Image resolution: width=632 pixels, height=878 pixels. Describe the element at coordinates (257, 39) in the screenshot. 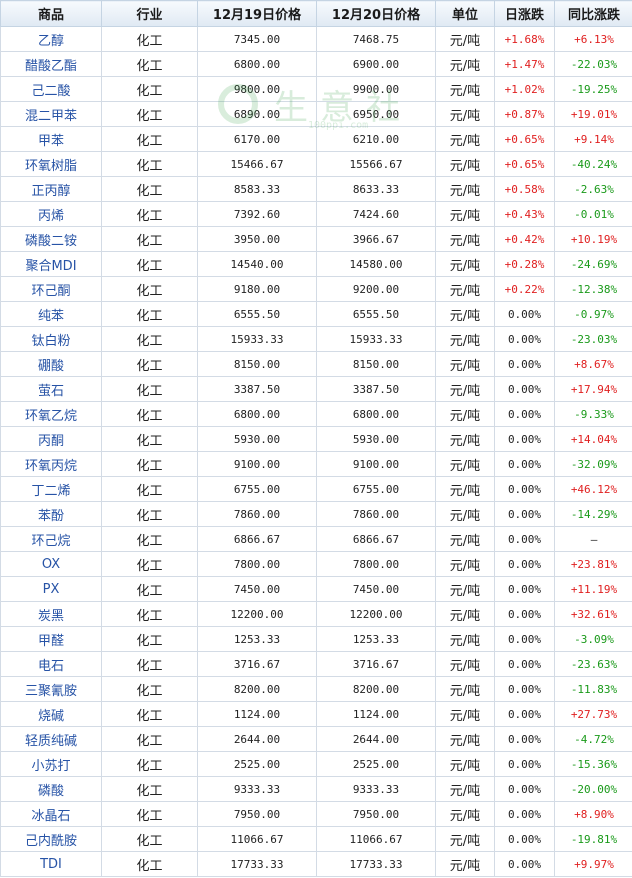

I see `price-dec19-cell: 7345.00` at that location.